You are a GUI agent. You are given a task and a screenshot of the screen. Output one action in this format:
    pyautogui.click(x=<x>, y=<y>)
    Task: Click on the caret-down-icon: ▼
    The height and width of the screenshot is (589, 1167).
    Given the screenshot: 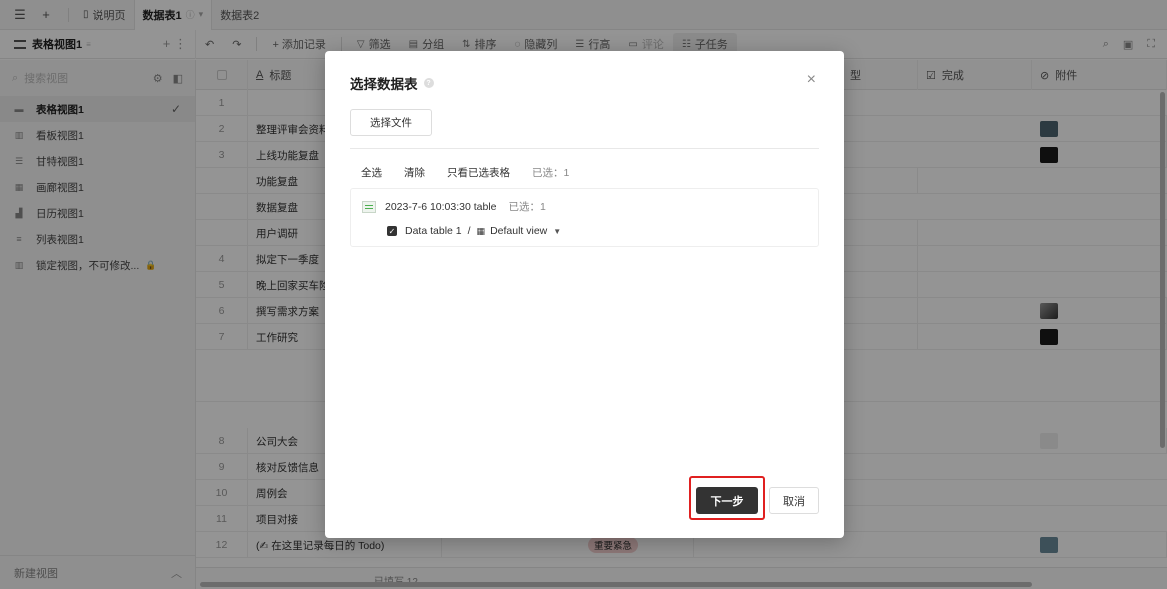 What is the action you would take?
    pyautogui.click(x=557, y=231)
    